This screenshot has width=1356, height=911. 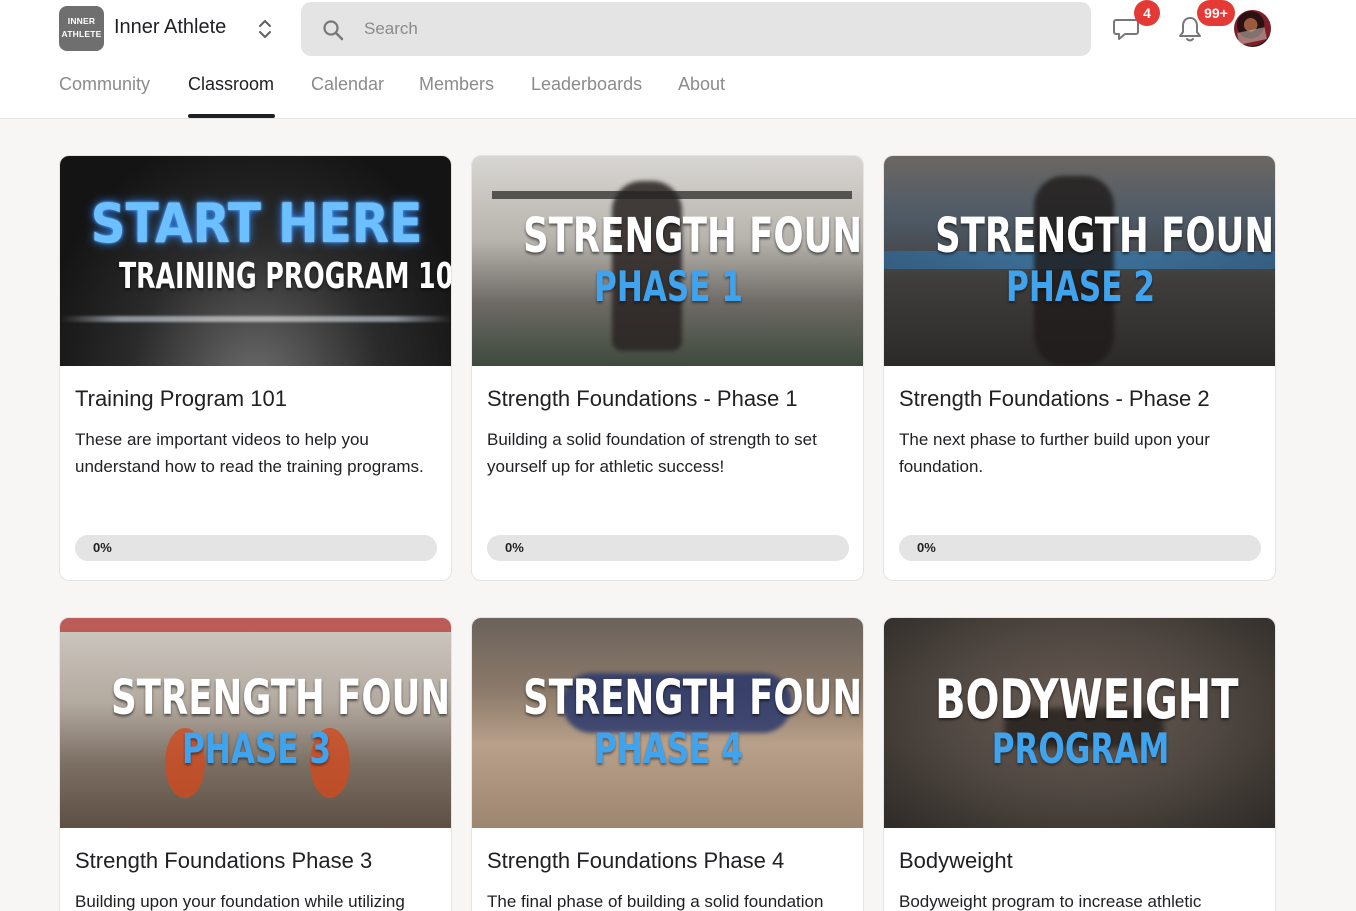 What do you see at coordinates (391, 29) in the screenshot?
I see `search-input: Search` at bounding box center [391, 29].